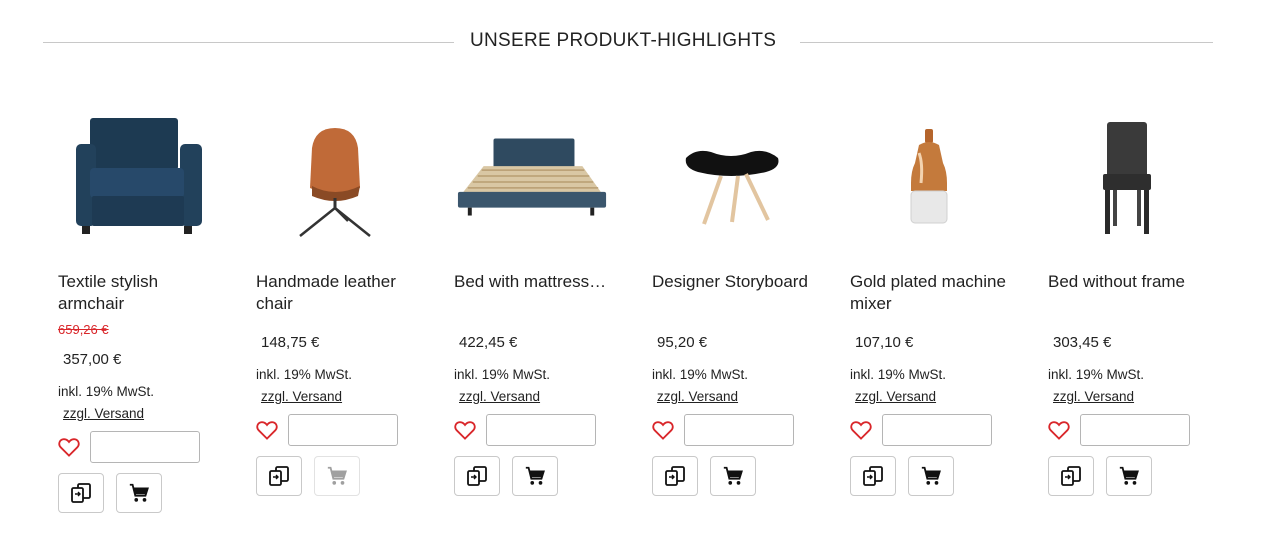 The width and height of the screenshot is (1278, 541). What do you see at coordinates (884, 342) in the screenshot?
I see `product-price: 107,10 €` at bounding box center [884, 342].